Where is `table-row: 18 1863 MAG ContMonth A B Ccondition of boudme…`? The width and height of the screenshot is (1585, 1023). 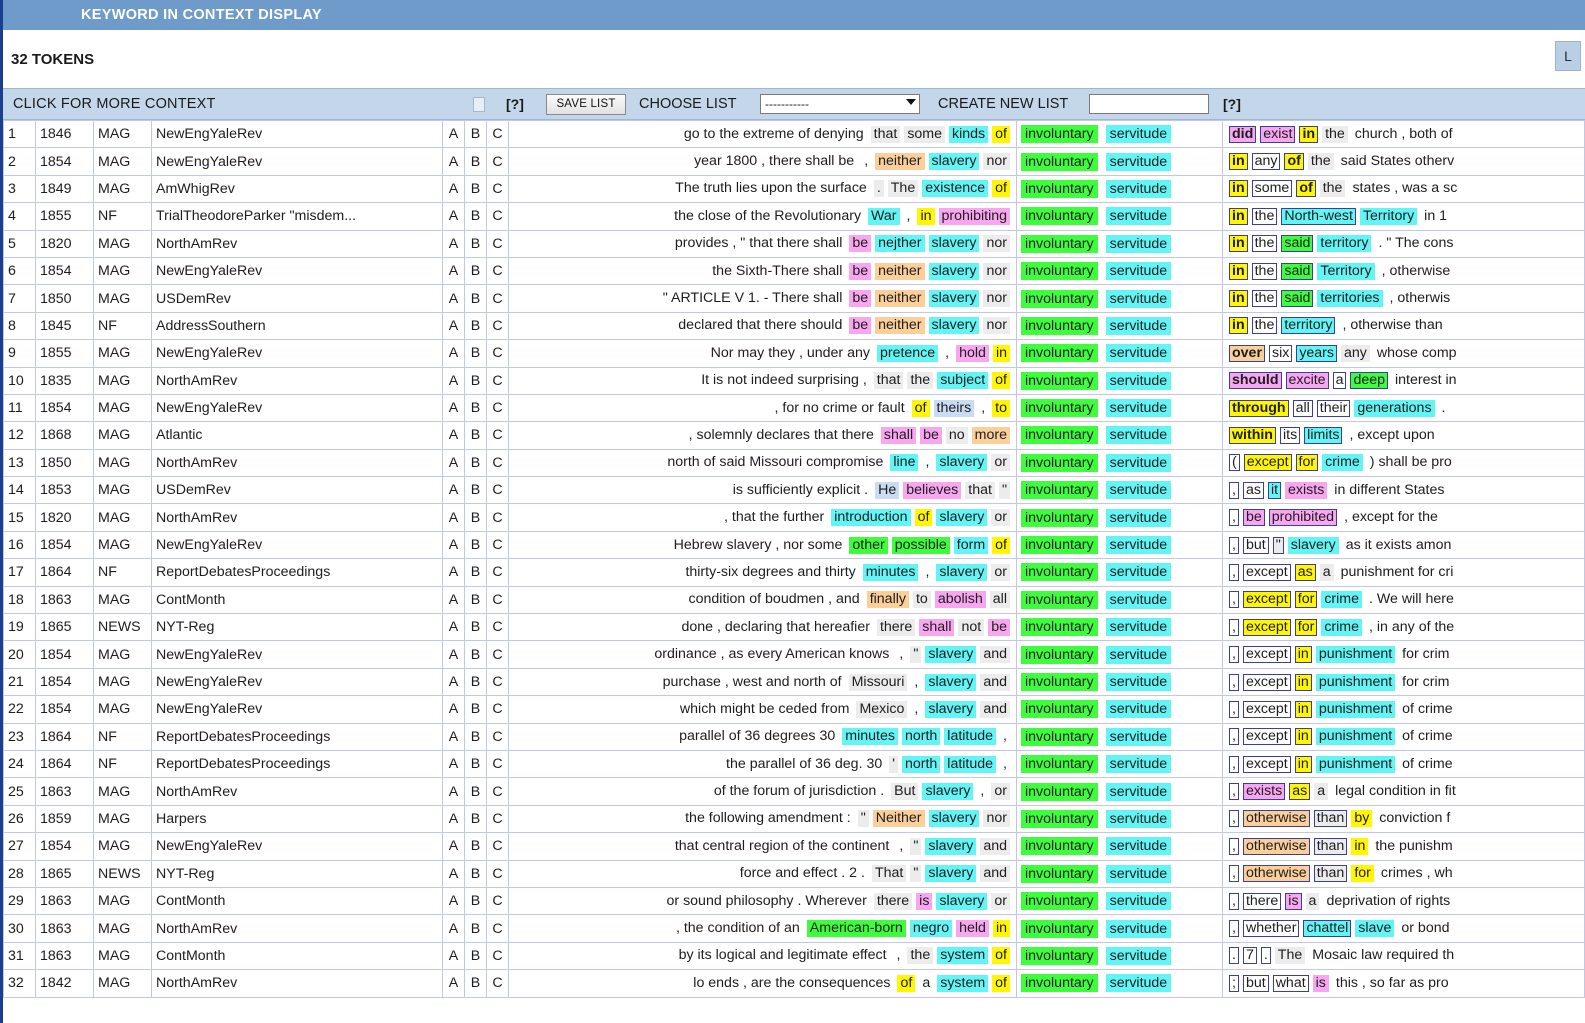 table-row: 18 1863 MAG ContMonth A B Ccondition of boudme… is located at coordinates (794, 600).